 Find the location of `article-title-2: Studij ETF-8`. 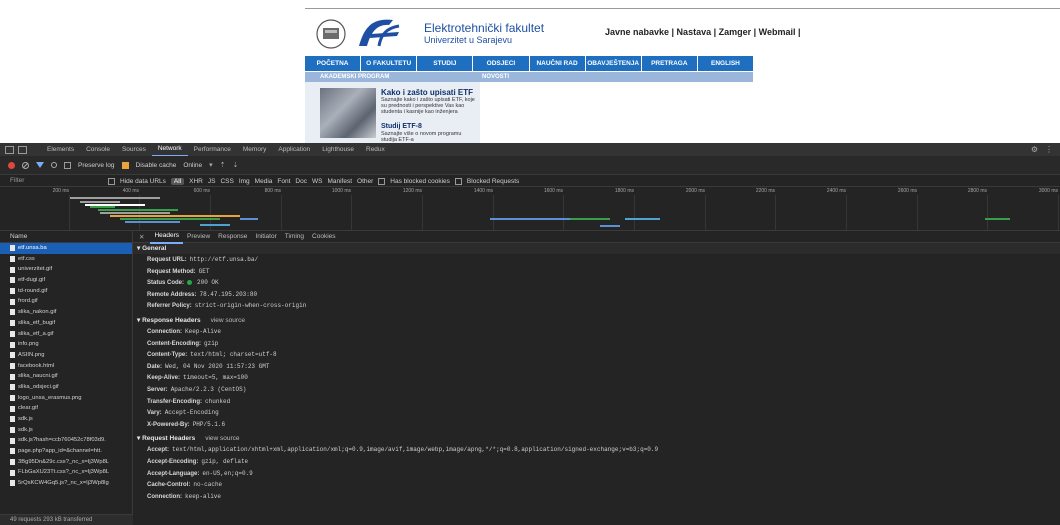

article-title-2: Studij ETF-8 is located at coordinates (401, 126).